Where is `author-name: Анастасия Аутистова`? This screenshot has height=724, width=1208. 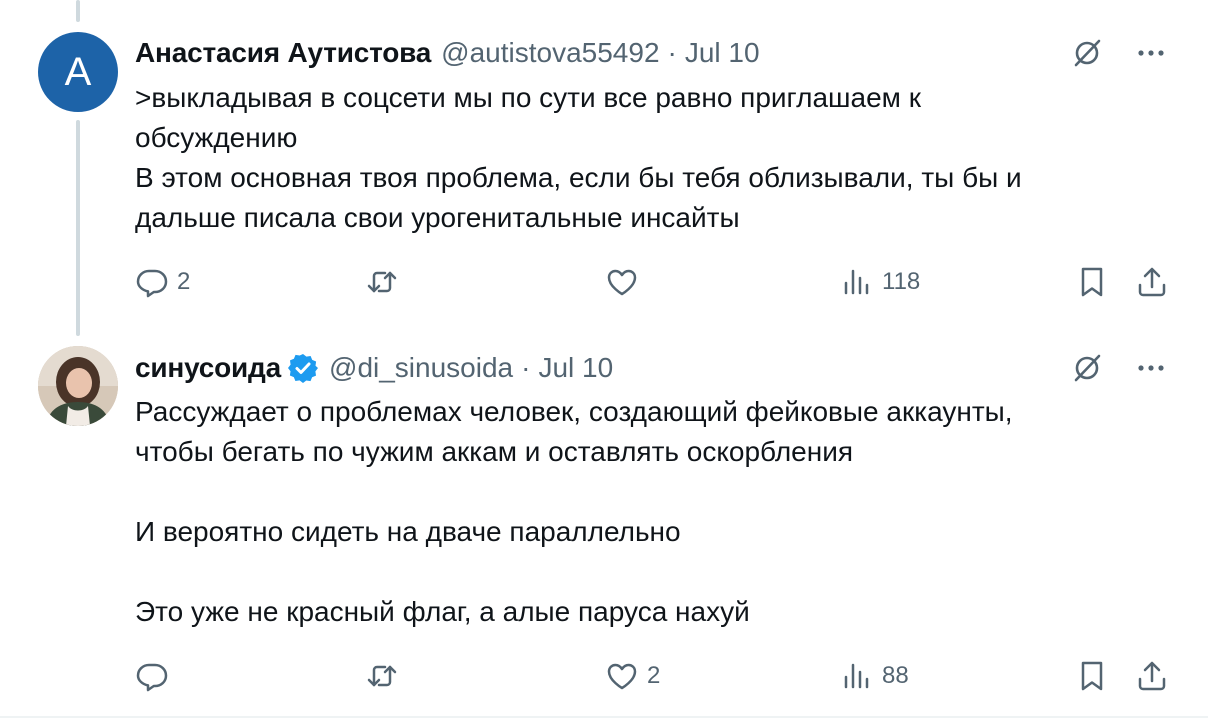
author-name: Анастасия Аутистова is located at coordinates (283, 53).